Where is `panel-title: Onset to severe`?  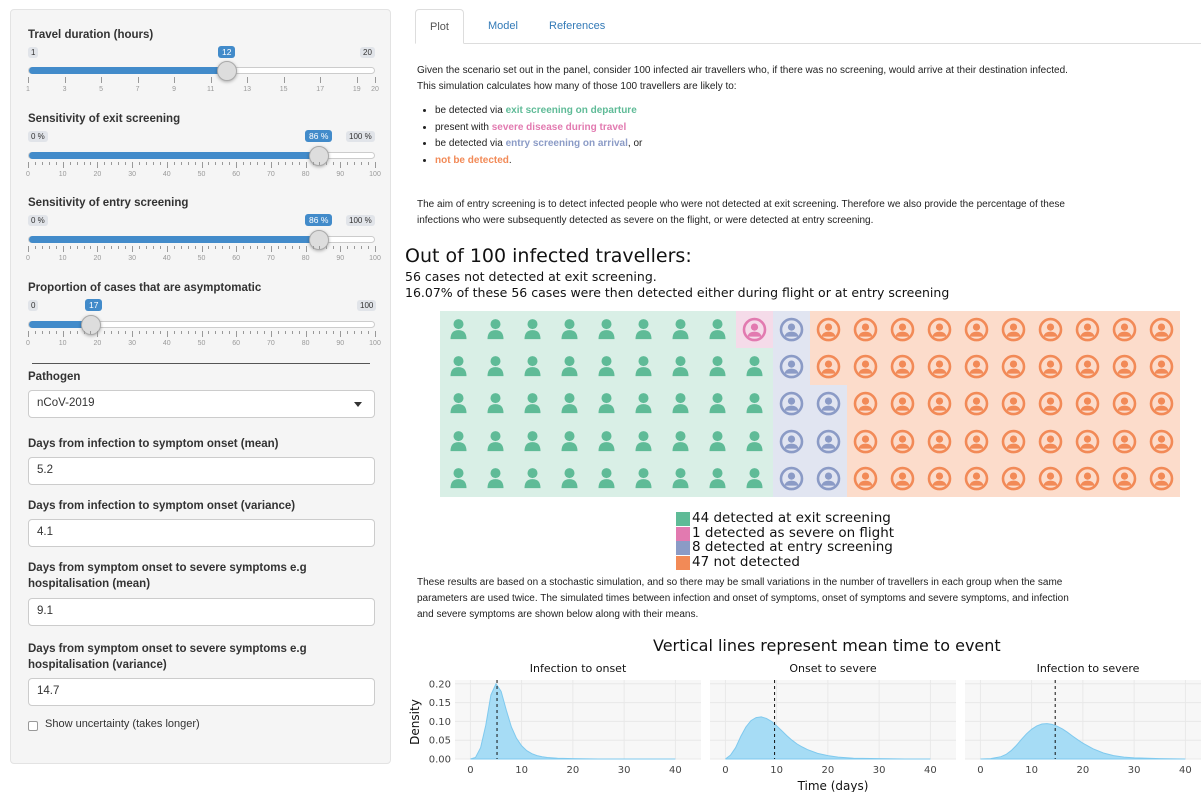
panel-title: Onset to severe is located at coordinates (833, 668).